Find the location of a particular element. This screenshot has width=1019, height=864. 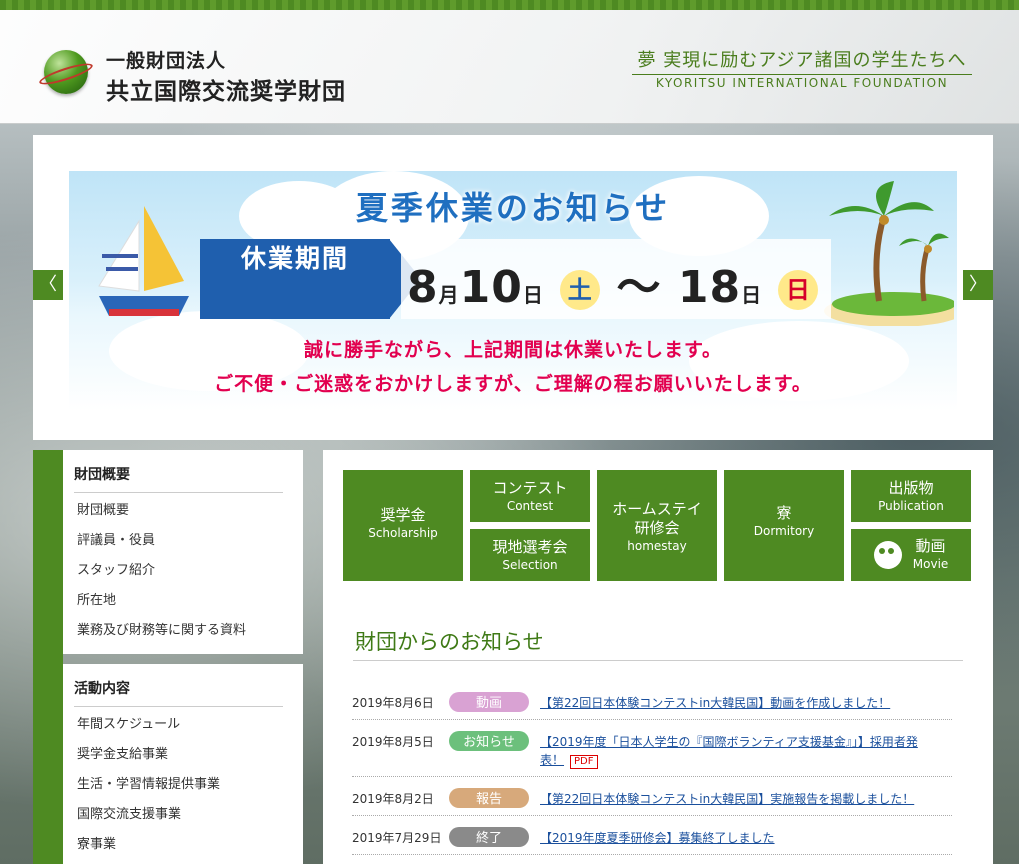

tile-label: コンテスト is located at coordinates (530, 488).